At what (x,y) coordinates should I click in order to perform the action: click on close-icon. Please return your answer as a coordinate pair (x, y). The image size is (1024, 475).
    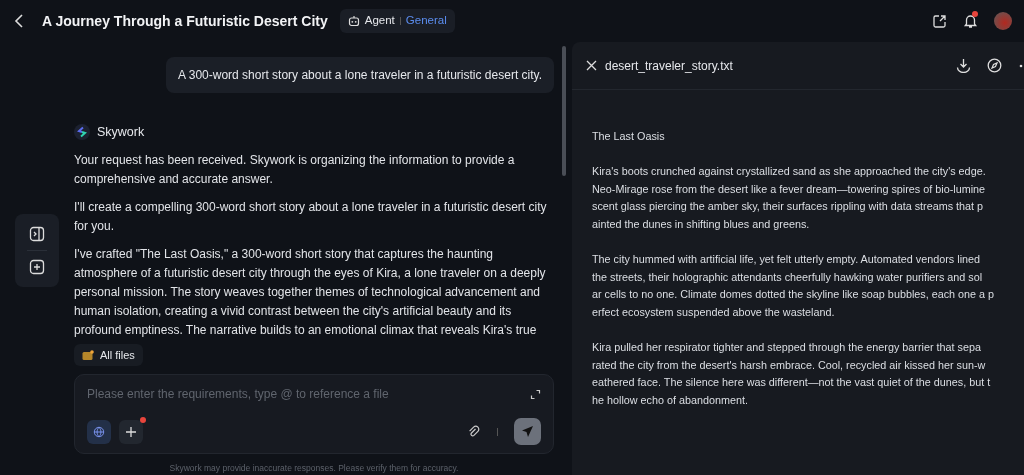
    Looking at the image, I should click on (591, 65).